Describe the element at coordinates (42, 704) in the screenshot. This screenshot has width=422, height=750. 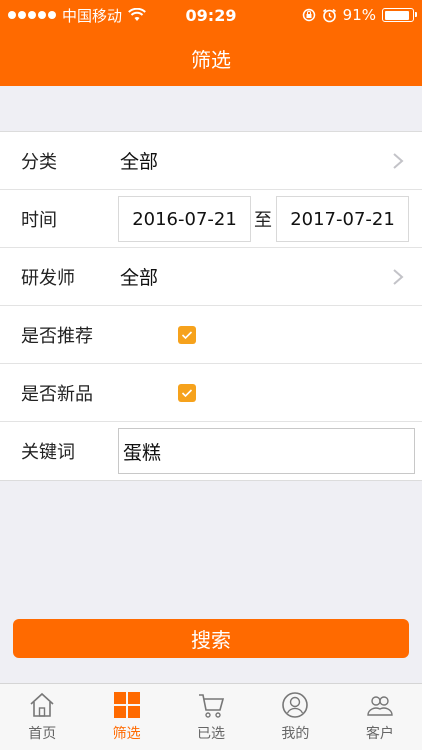
I see `home-icon` at that location.